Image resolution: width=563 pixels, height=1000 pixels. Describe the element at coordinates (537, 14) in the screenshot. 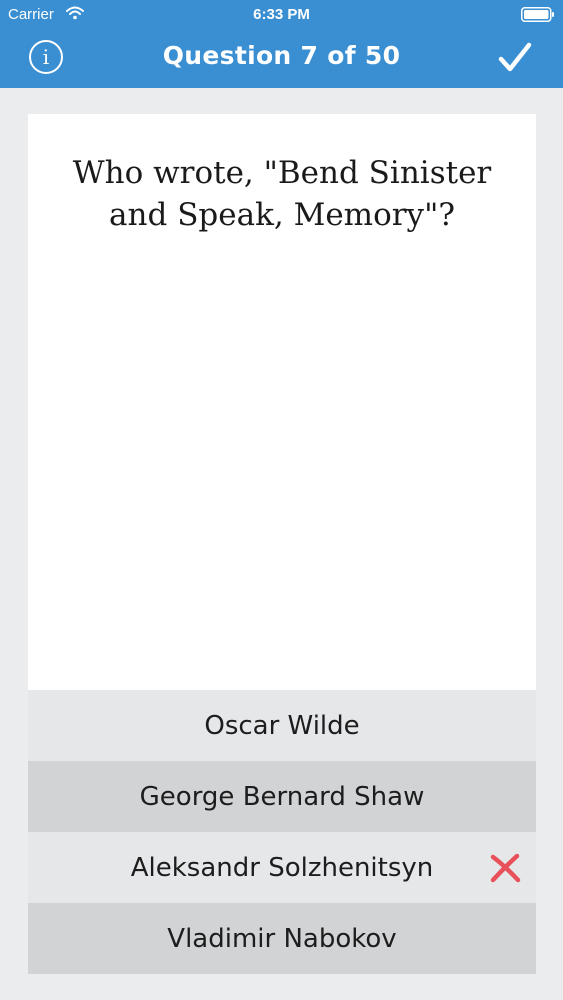

I see `battery-icon` at that location.